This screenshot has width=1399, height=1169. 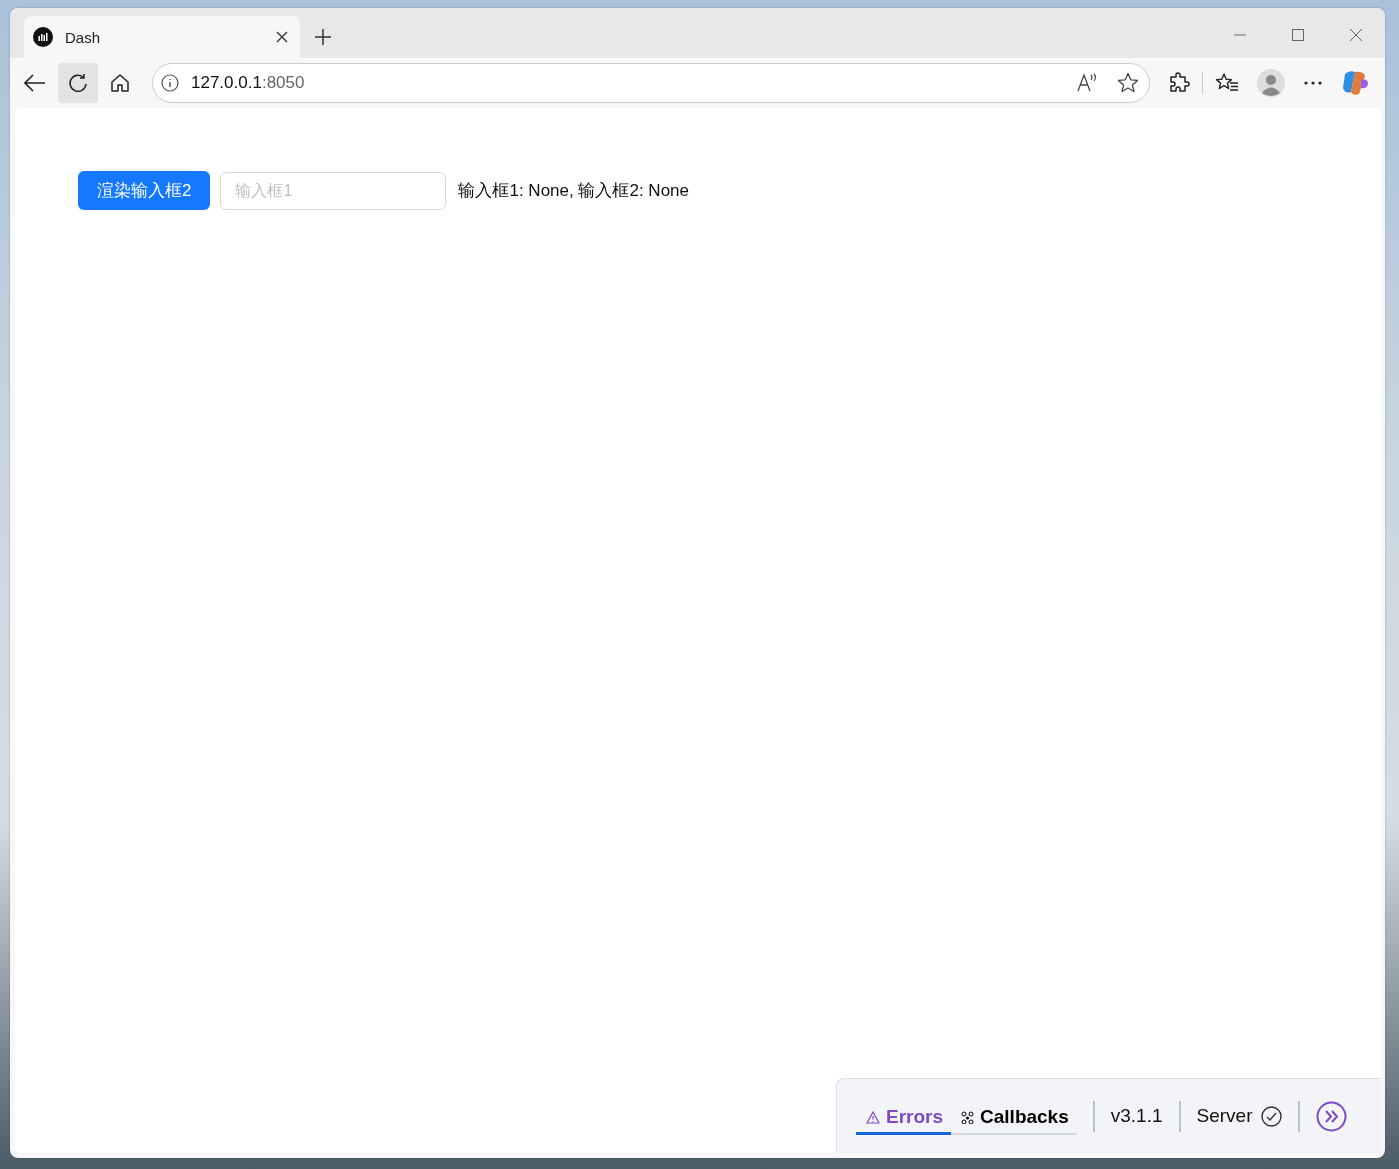 I want to click on home-icon, so click(x=120, y=83).